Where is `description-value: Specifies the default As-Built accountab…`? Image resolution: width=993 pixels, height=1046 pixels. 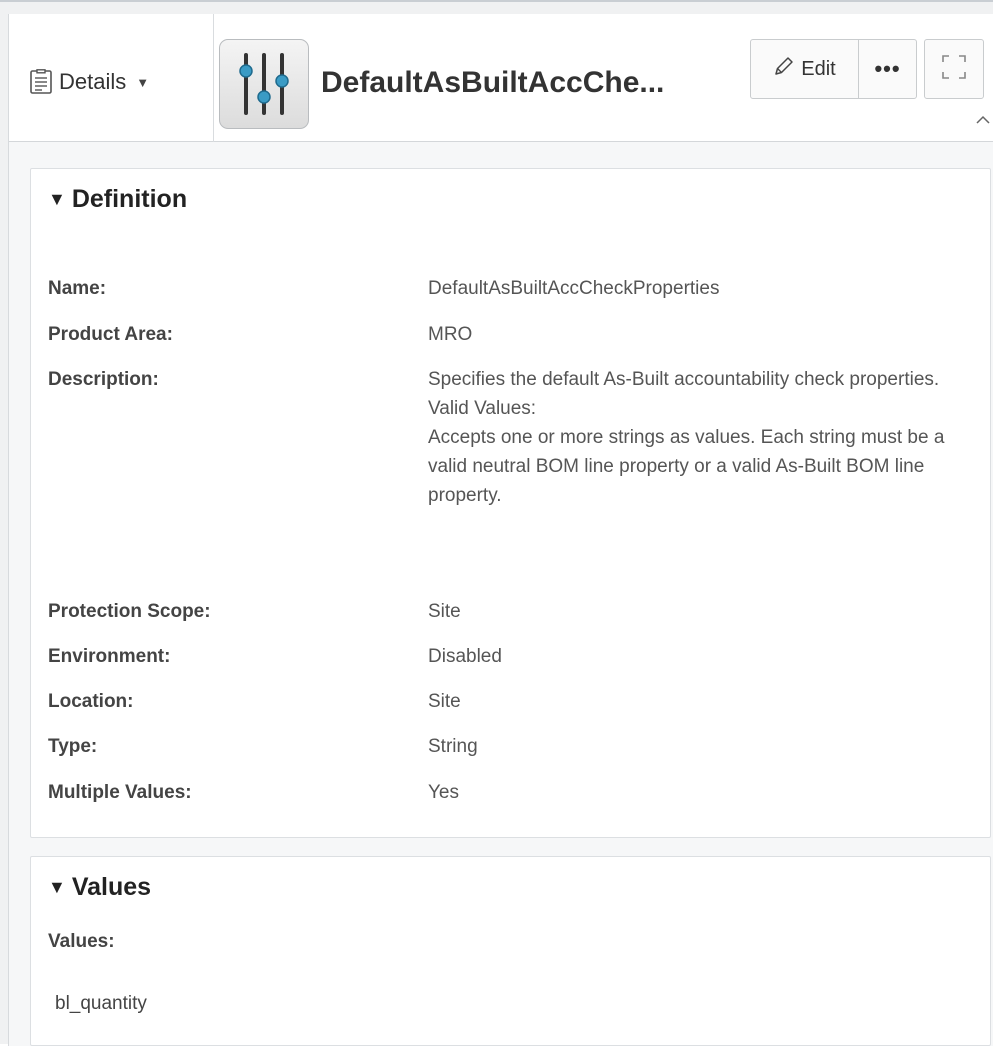
description-value: Specifies the default As-Built accountab… is located at coordinates (698, 437).